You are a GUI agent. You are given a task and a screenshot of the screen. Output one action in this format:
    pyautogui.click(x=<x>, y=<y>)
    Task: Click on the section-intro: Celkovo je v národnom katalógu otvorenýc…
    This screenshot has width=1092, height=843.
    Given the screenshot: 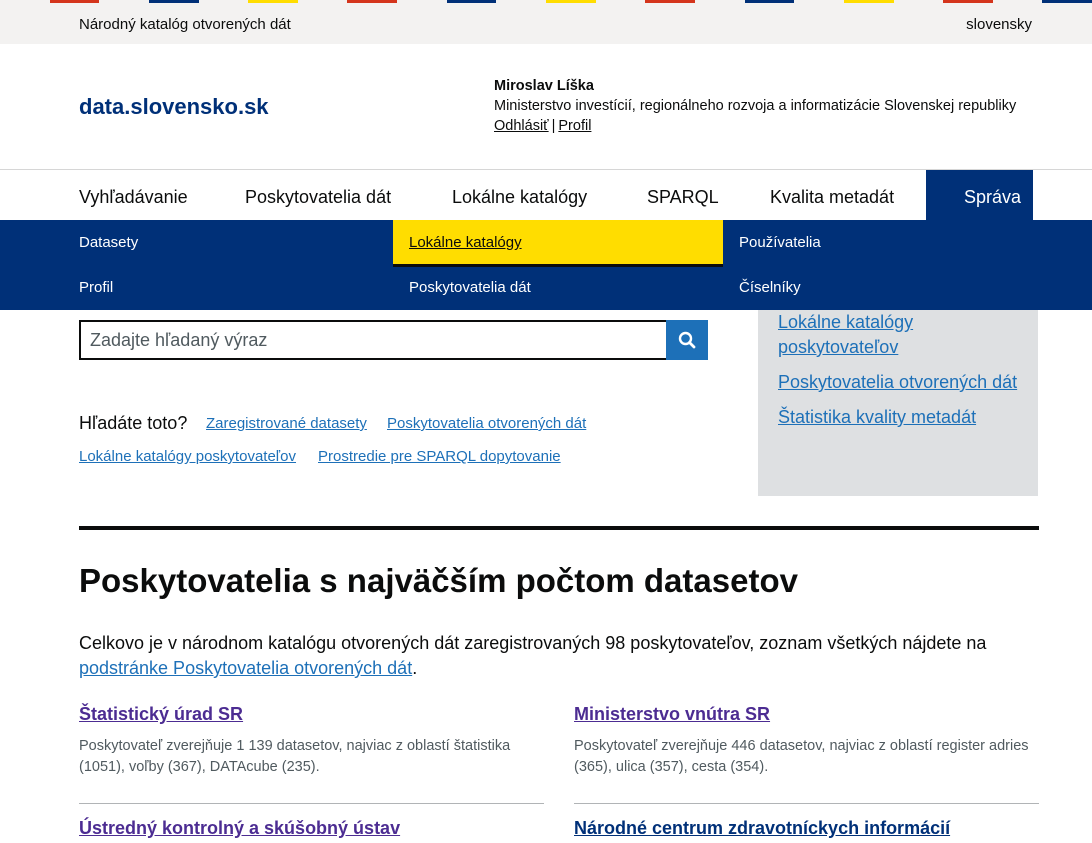 What is the action you would take?
    pyautogui.click(x=559, y=656)
    